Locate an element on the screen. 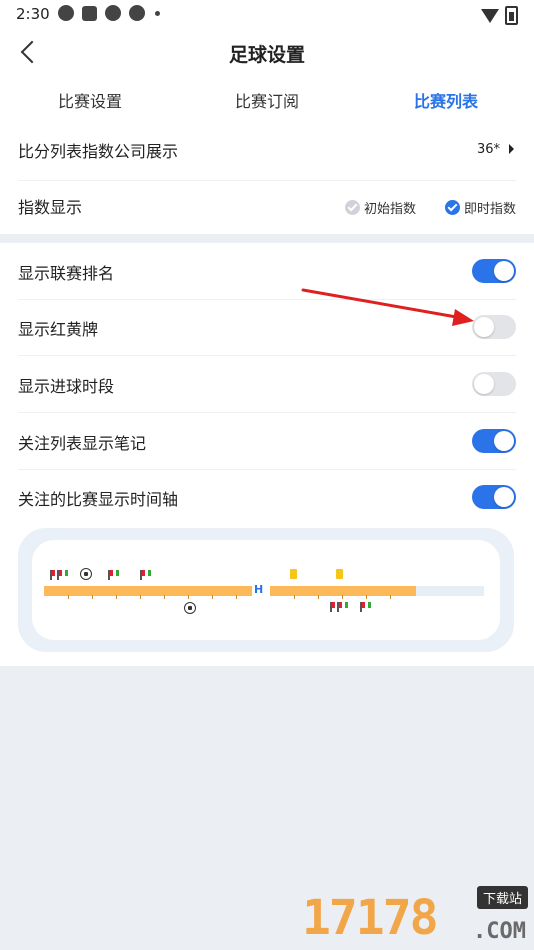  watermark-suffix: .COM is located at coordinates (499, 931).